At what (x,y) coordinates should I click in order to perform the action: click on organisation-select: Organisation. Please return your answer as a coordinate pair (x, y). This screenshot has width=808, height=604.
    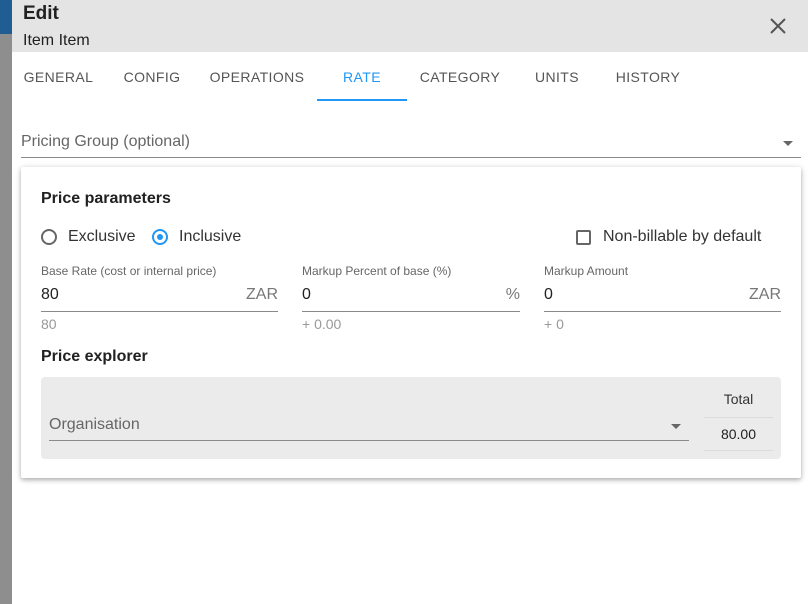
    Looking at the image, I should click on (369, 423).